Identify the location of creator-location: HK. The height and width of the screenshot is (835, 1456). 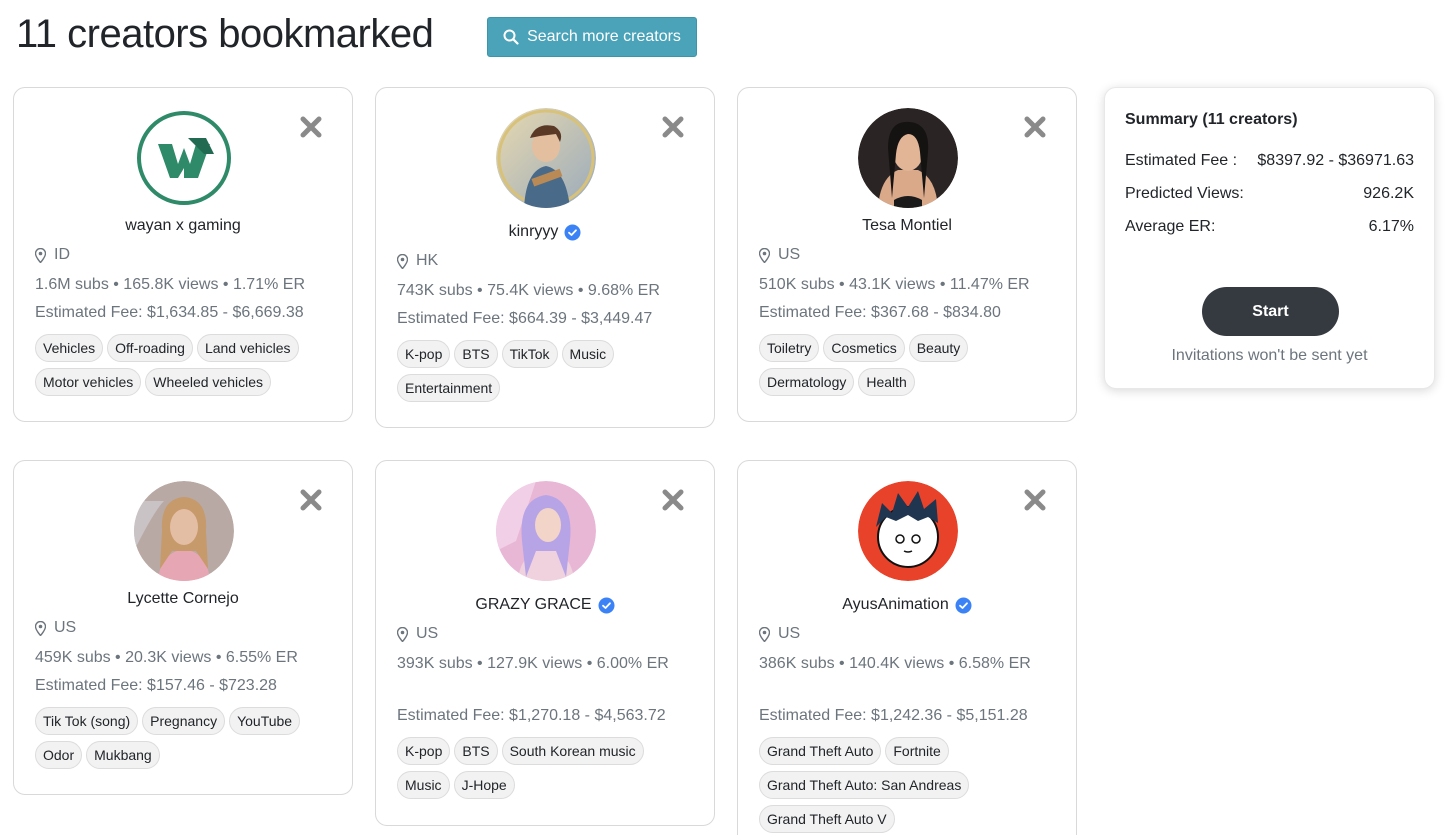
(417, 261).